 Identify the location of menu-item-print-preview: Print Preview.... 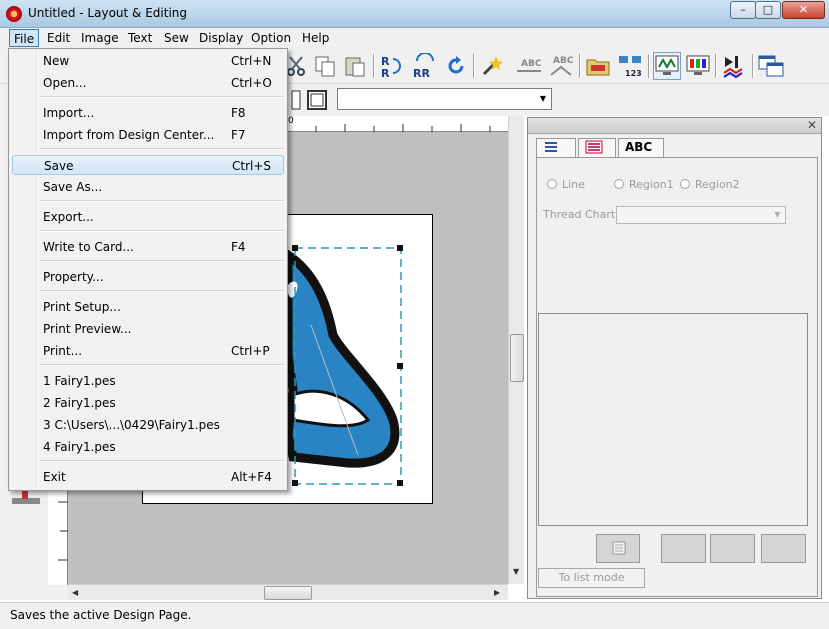
(148, 329).